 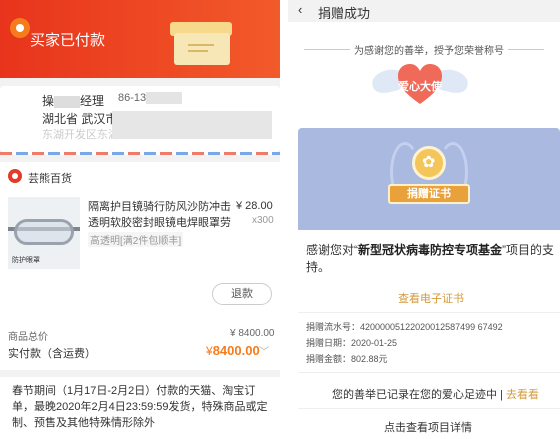 What do you see at coordinates (201, 41) in the screenshot?
I see `package-illustration` at bounding box center [201, 41].